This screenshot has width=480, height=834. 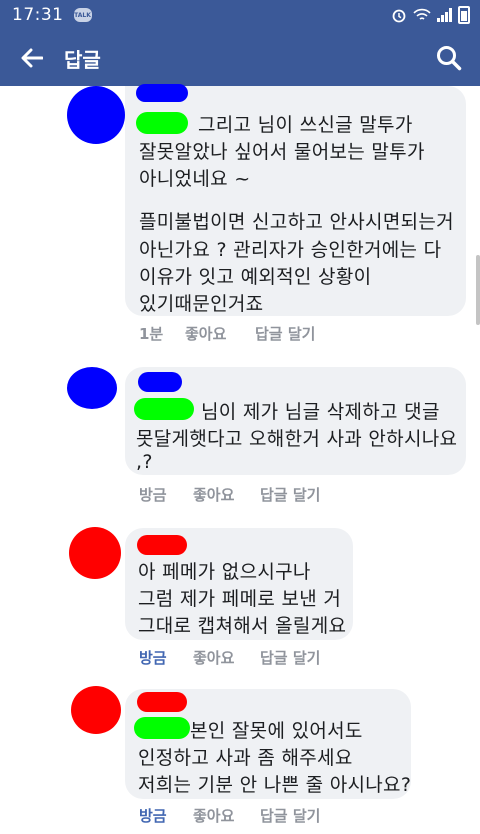 I want to click on comment-text-line: ,?, so click(x=144, y=462).